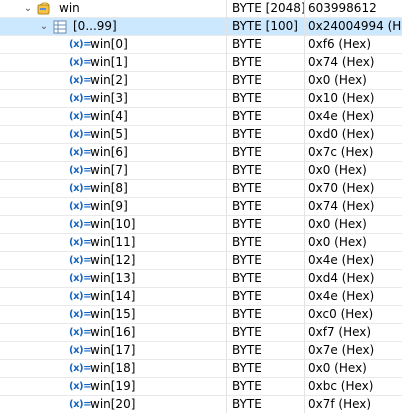 The image size is (402, 413). What do you see at coordinates (113, 62) in the screenshot?
I see `name-cell: (x)= win[1]` at bounding box center [113, 62].